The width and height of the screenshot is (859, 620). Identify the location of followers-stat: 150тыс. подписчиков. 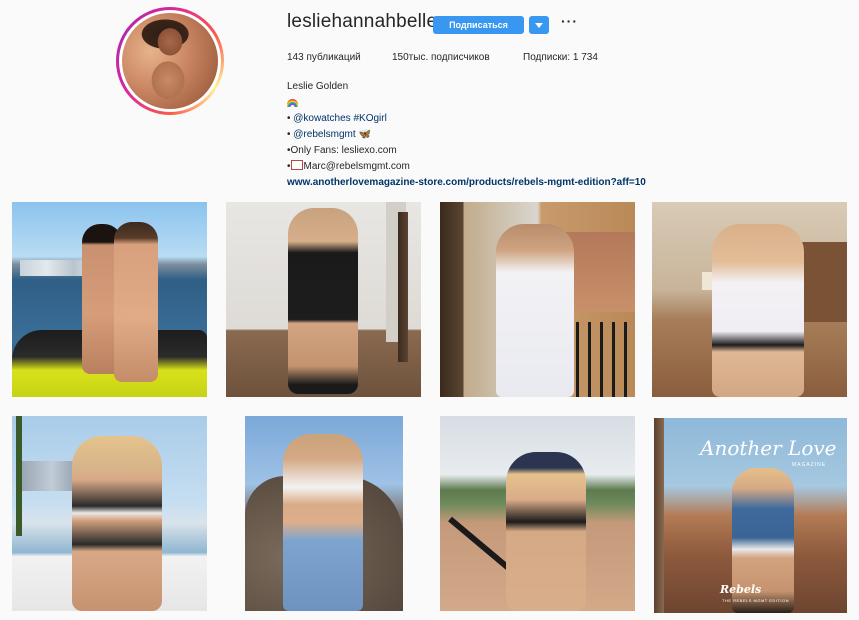
(441, 57).